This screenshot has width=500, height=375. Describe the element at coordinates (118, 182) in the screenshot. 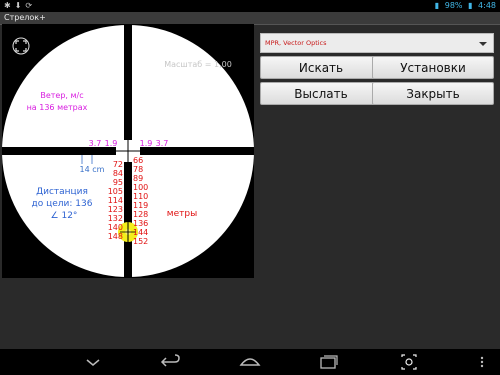

I see `range-left: 95` at that location.